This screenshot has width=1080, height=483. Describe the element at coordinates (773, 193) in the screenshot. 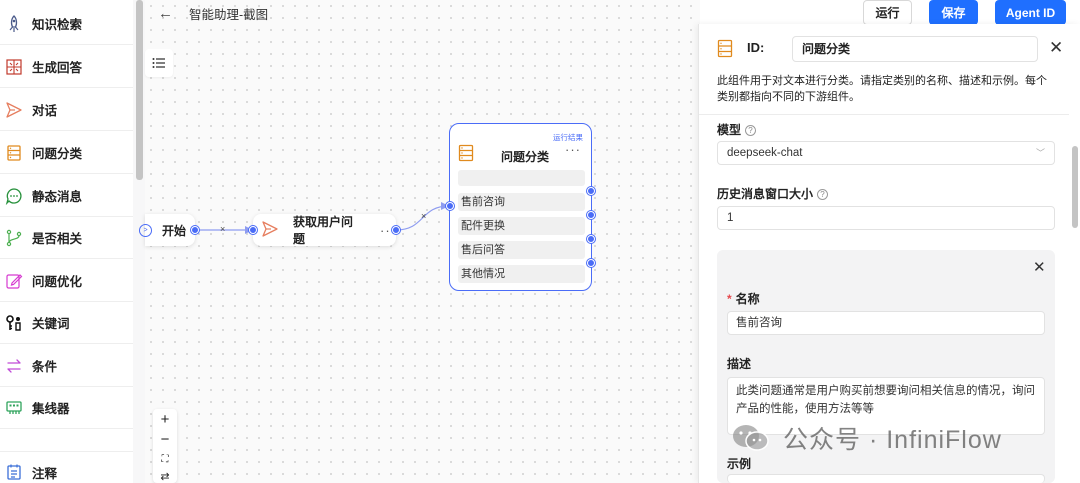

I see `history-window-label: 历史消息窗口大小?` at that location.